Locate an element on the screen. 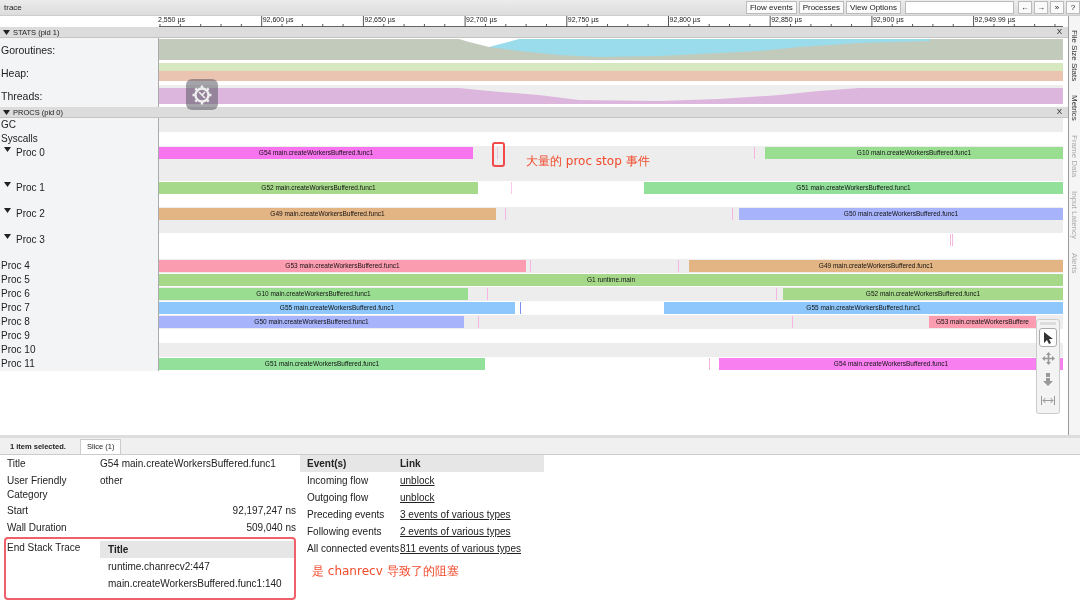 Image resolution: width=1080 pixels, height=615 pixels. track-label: Proc 5 is located at coordinates (15, 280).